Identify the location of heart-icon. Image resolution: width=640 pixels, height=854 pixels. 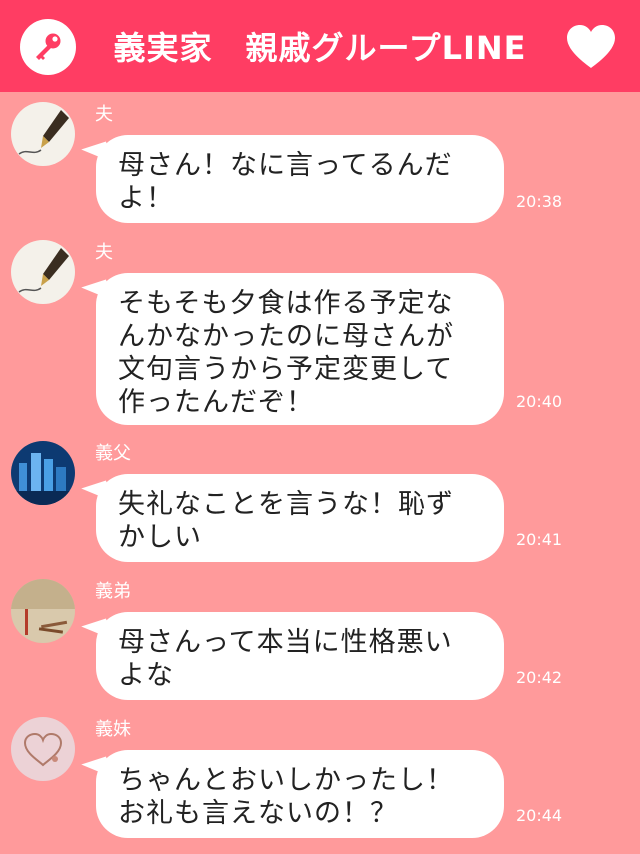
(591, 46).